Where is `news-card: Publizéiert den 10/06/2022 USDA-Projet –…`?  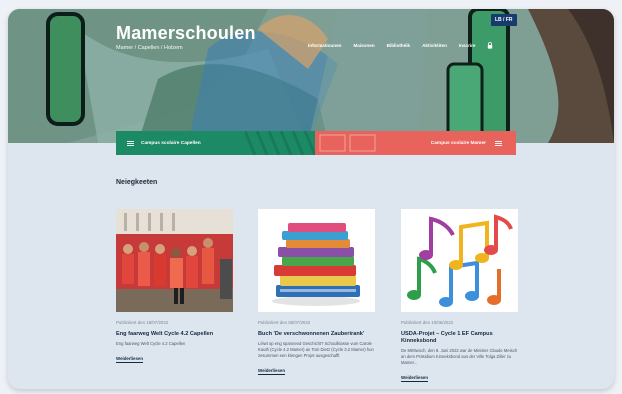 news-card: Publizéiert den 10/06/2022 USDA-Projet –… is located at coordinates (461, 296).